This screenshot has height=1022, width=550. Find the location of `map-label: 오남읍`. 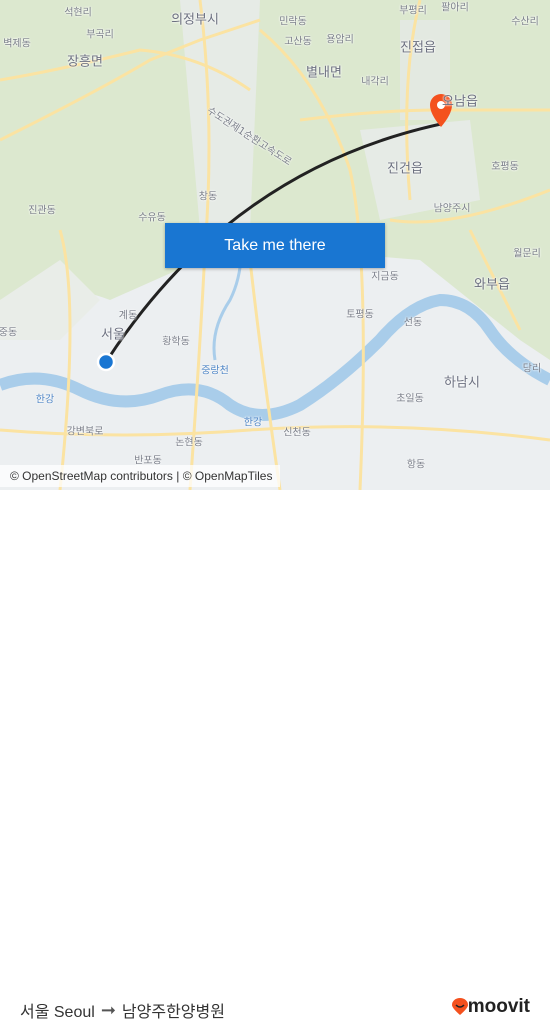

map-label: 오남읍 is located at coordinates (460, 102).